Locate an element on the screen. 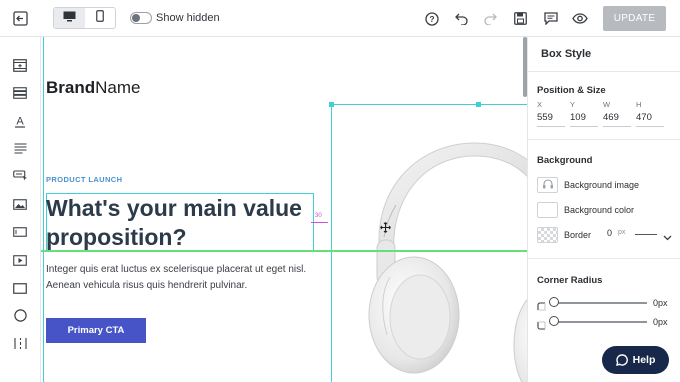 The height and width of the screenshot is (382, 680). background-image-label: Background image is located at coordinates (602, 185).